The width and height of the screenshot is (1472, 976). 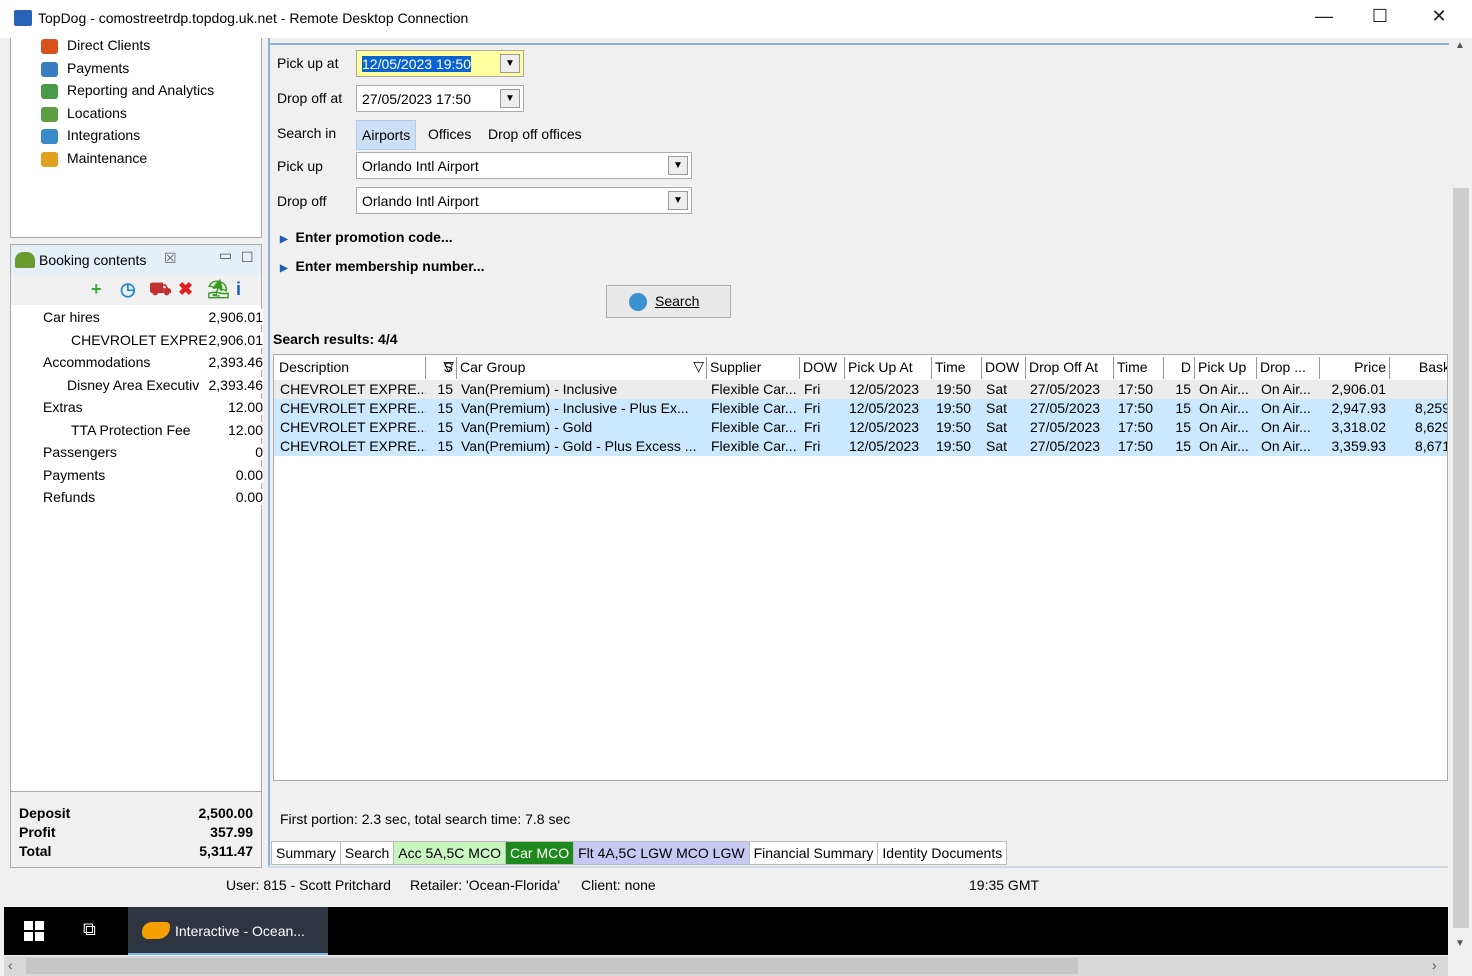 What do you see at coordinates (351, 368) in the screenshot?
I see `column-header: Description` at bounding box center [351, 368].